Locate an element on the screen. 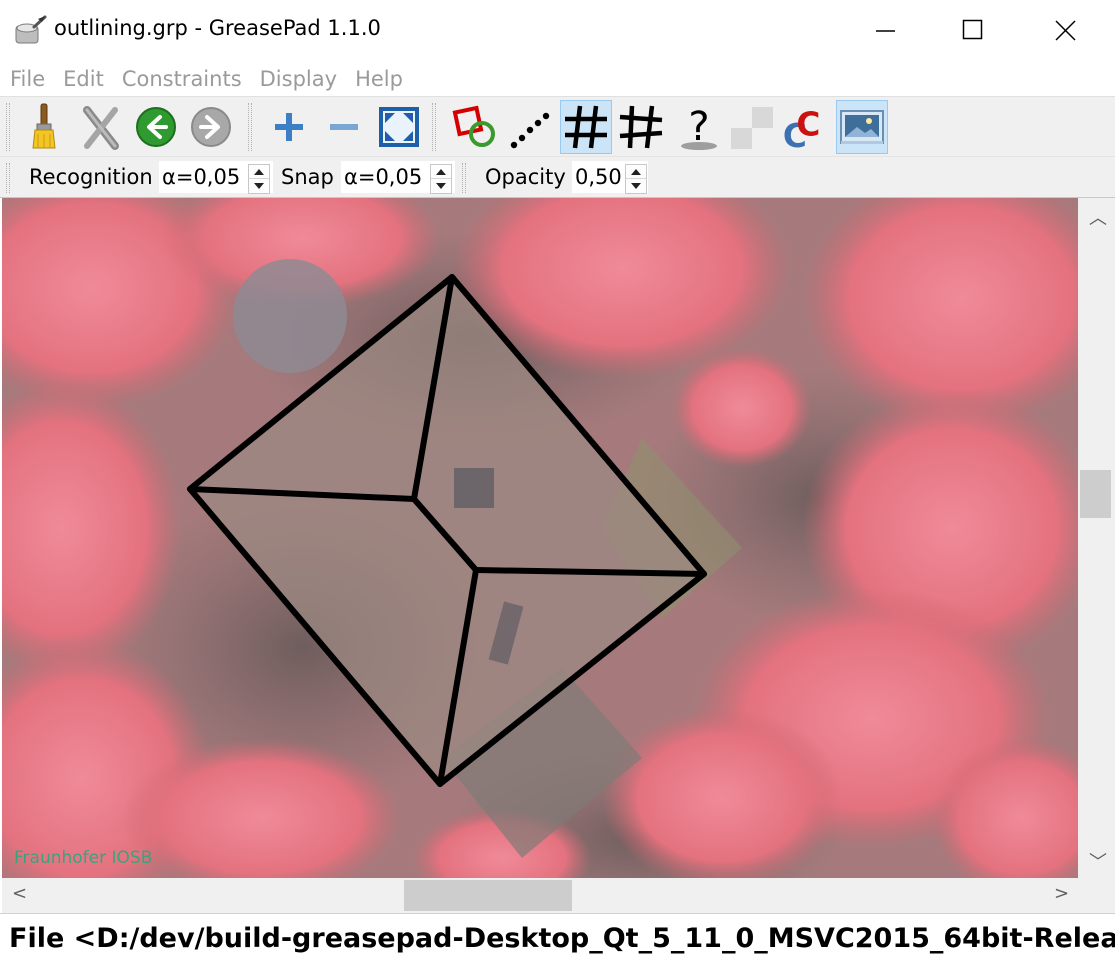 The height and width of the screenshot is (961, 1115). greasepad-app-icon is located at coordinates (31, 29).